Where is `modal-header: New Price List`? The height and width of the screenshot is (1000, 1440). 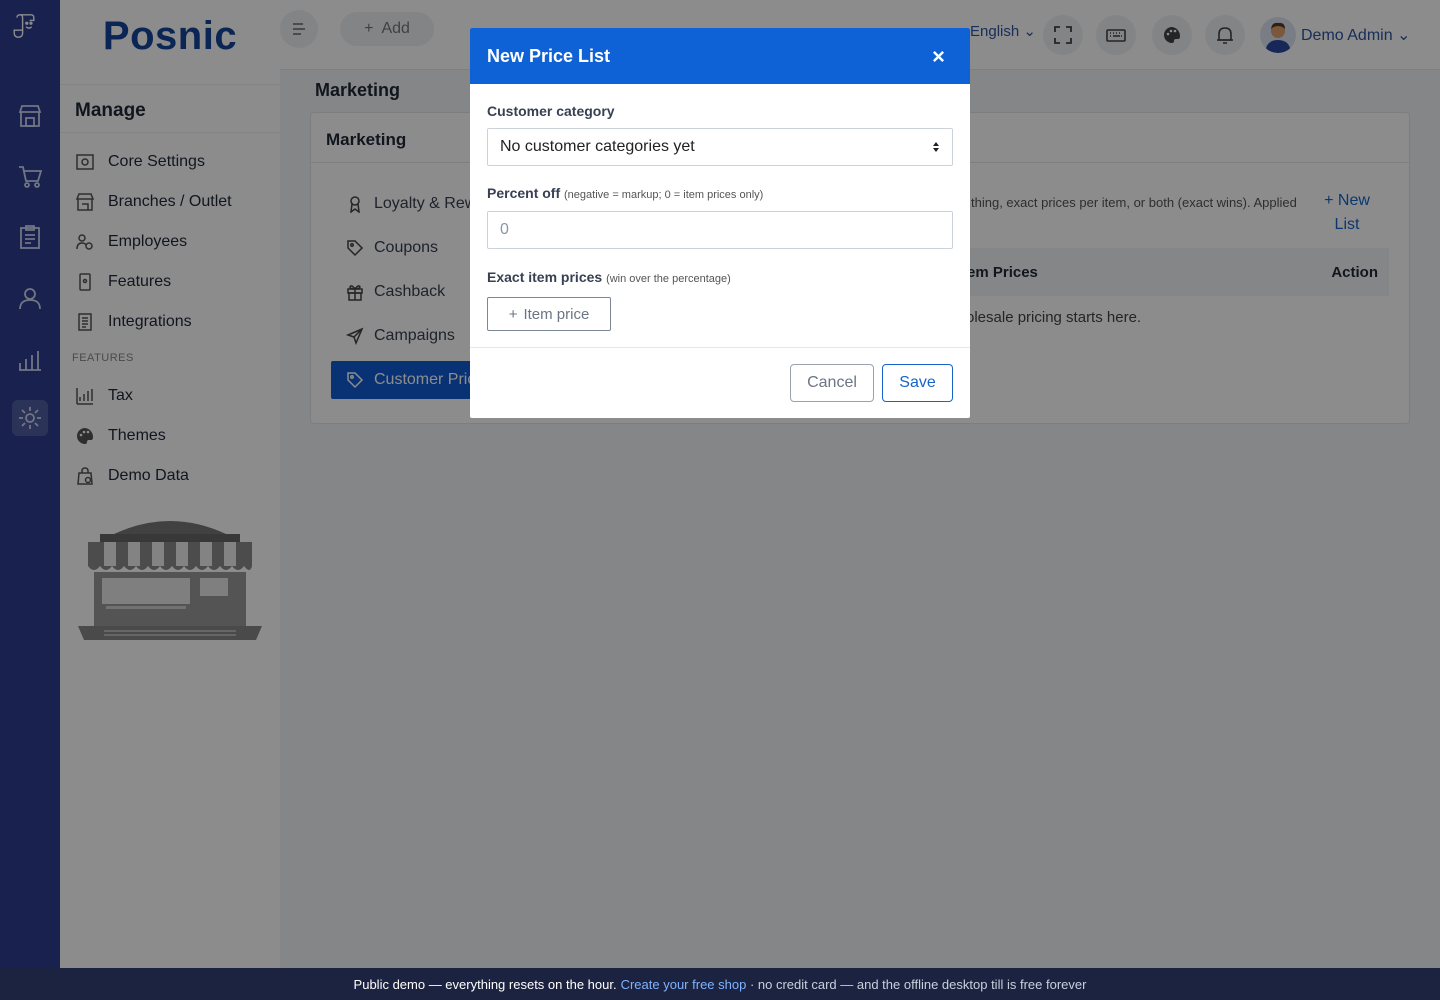
modal-header: New Price List is located at coordinates (720, 56).